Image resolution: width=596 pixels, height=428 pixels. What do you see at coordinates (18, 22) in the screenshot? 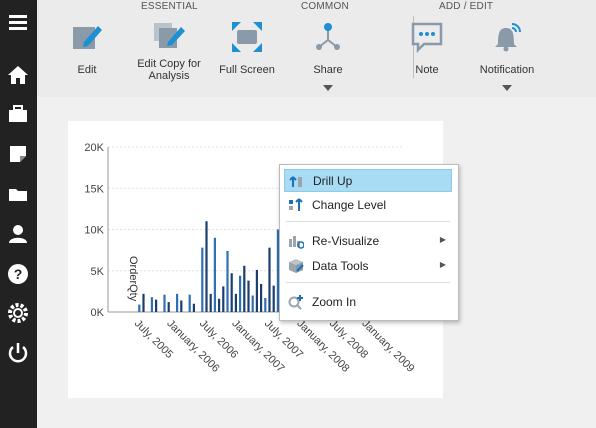
I see `menu-icon` at bounding box center [18, 22].